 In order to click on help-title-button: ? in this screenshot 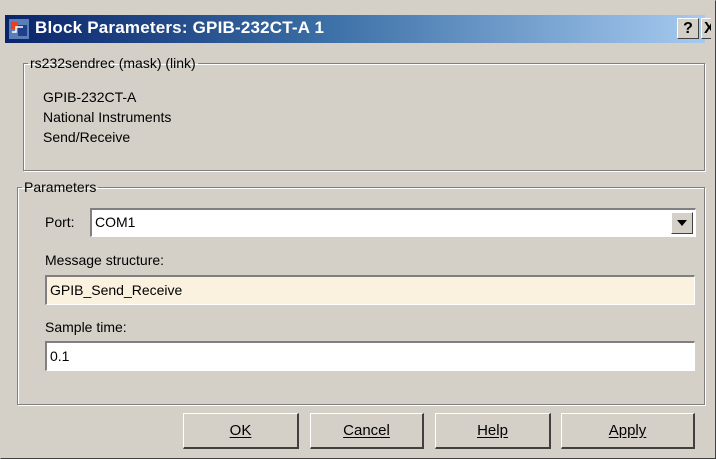, I will do `click(688, 28)`.